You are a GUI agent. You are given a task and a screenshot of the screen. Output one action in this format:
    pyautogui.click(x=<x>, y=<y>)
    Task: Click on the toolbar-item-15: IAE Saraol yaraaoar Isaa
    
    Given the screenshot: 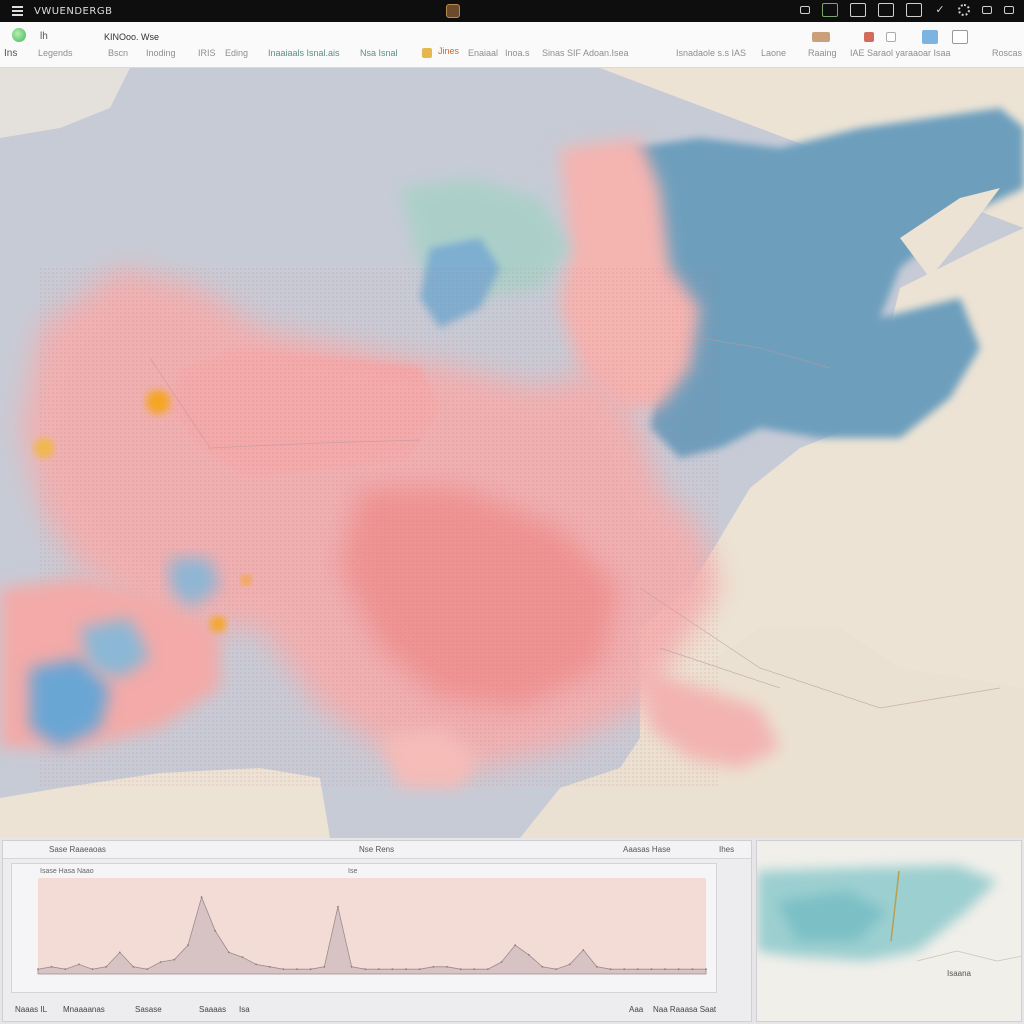 What is the action you would take?
    pyautogui.click(x=900, y=53)
    